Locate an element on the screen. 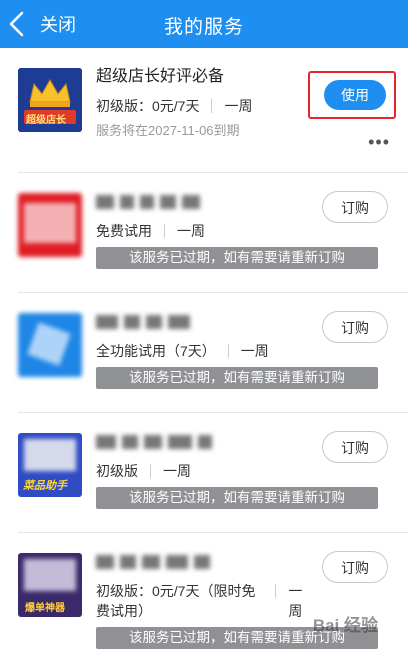 The width and height of the screenshot is (408, 658). service-thumbnail: 菜品助手 is located at coordinates (50, 465).